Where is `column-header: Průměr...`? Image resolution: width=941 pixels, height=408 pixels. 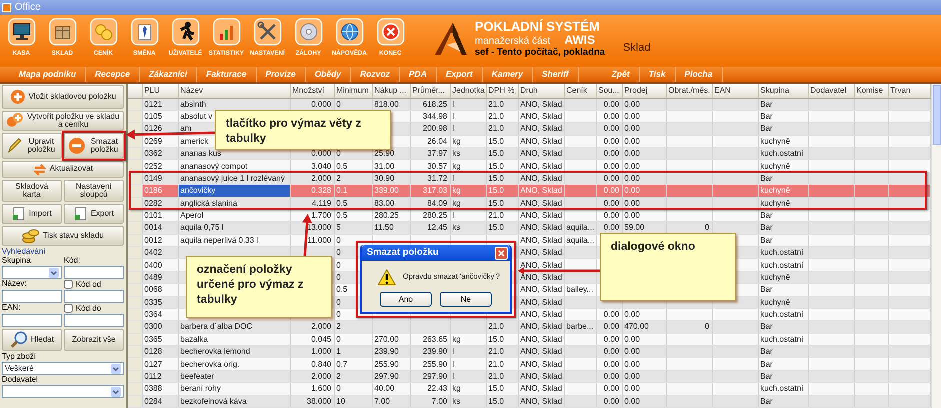 column-header: Průměr... is located at coordinates (430, 91).